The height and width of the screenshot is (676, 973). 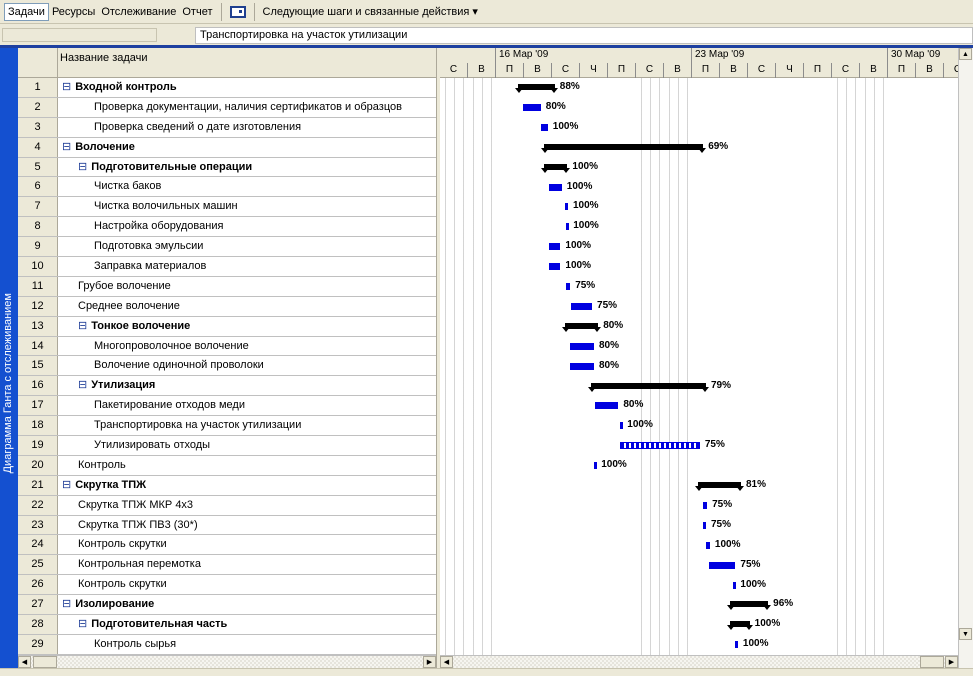 What do you see at coordinates (38, 605) in the screenshot?
I see `row-number: 27` at bounding box center [38, 605].